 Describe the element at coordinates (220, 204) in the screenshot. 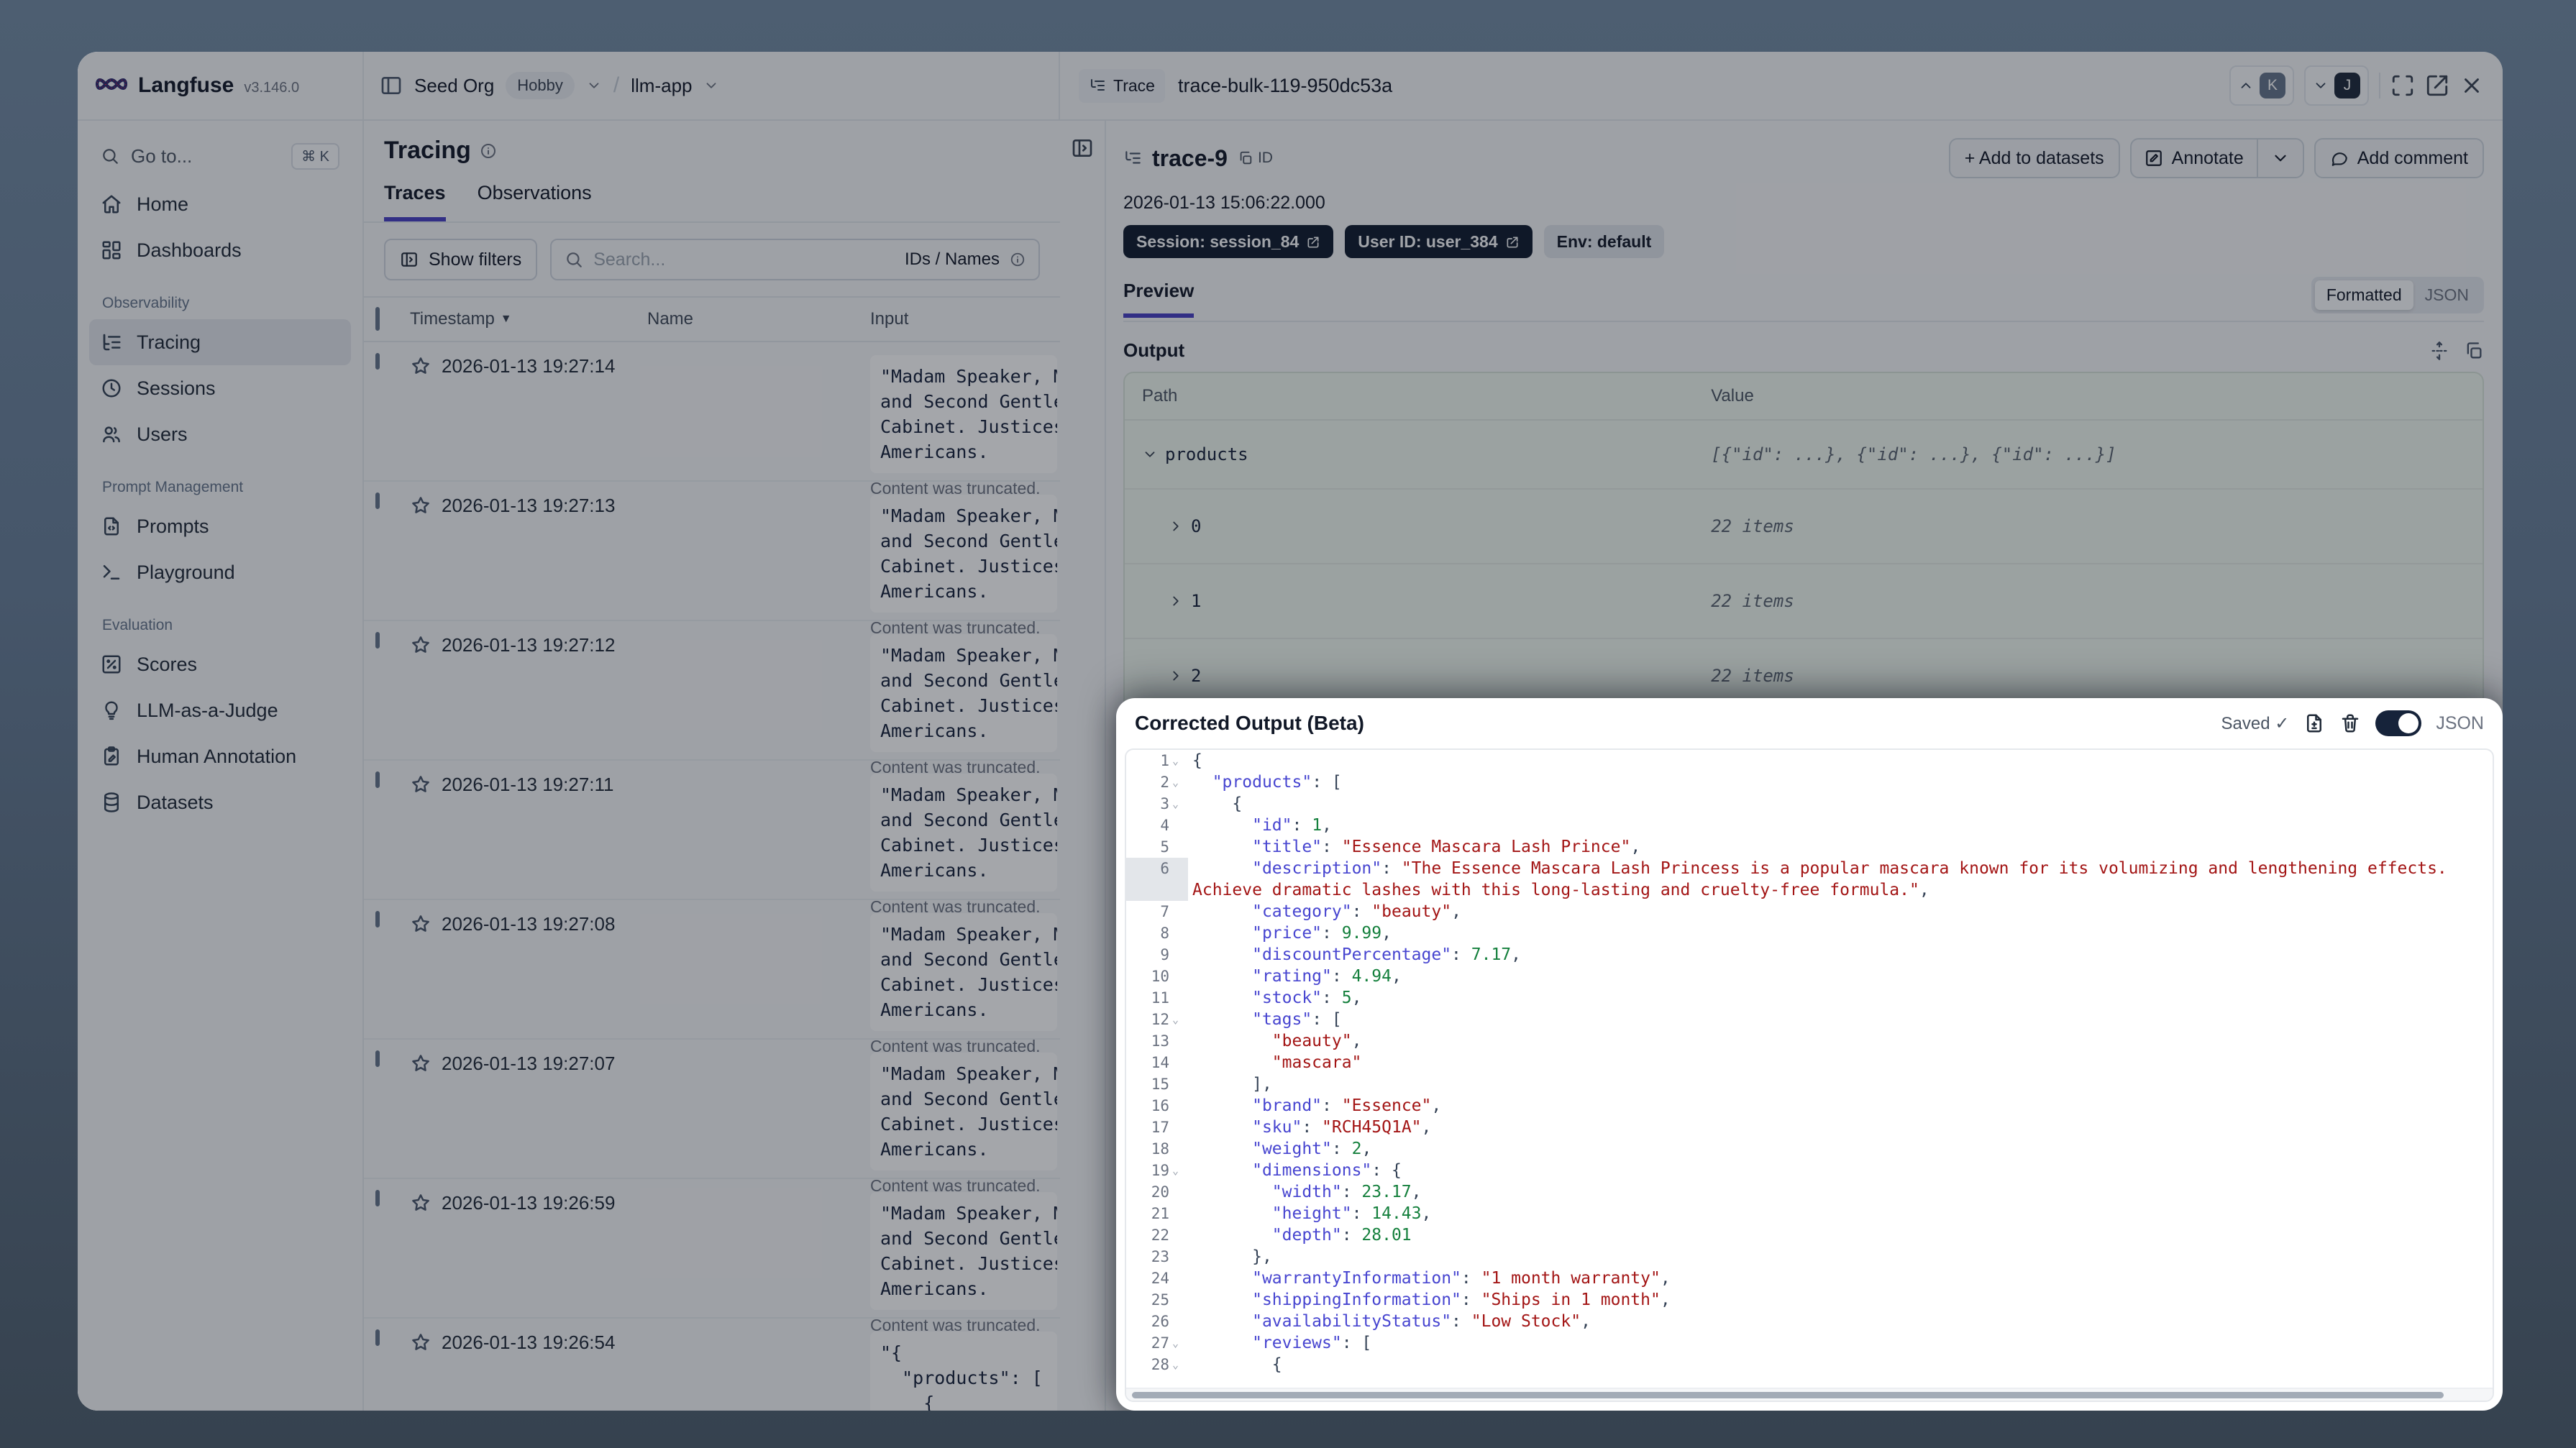

I see `sidebar-item-home: Home` at that location.